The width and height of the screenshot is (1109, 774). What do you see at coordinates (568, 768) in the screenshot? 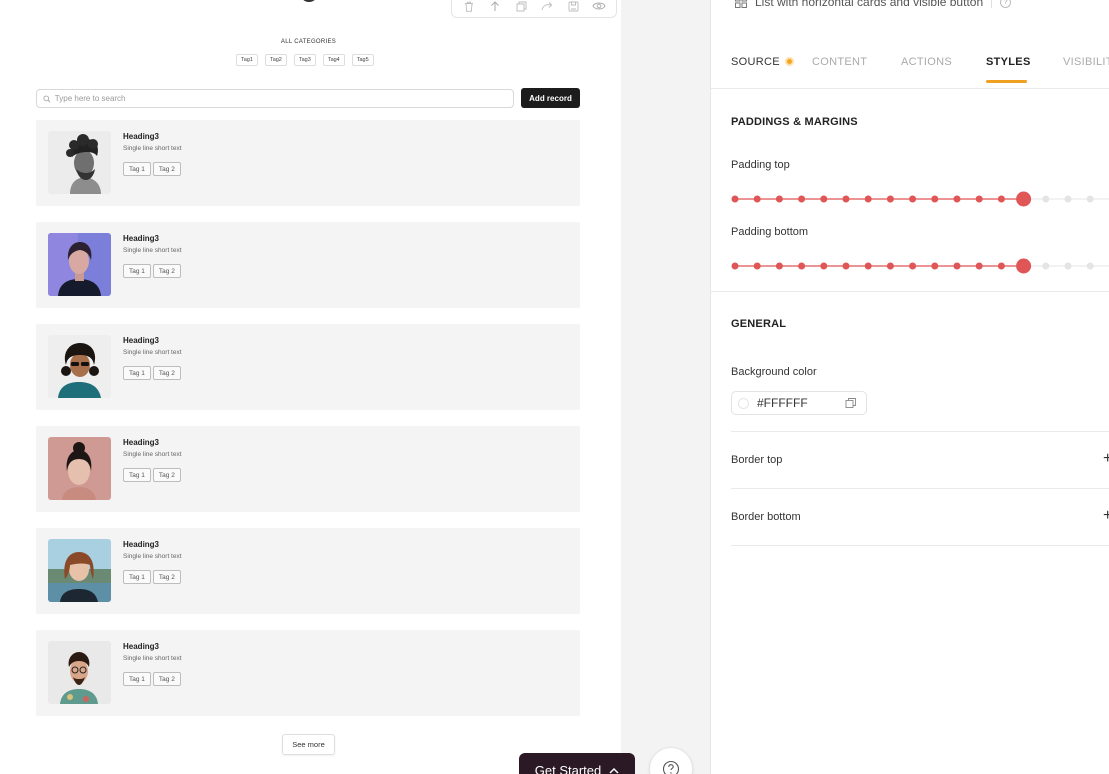
I see `get-started-label: Get Started` at bounding box center [568, 768].